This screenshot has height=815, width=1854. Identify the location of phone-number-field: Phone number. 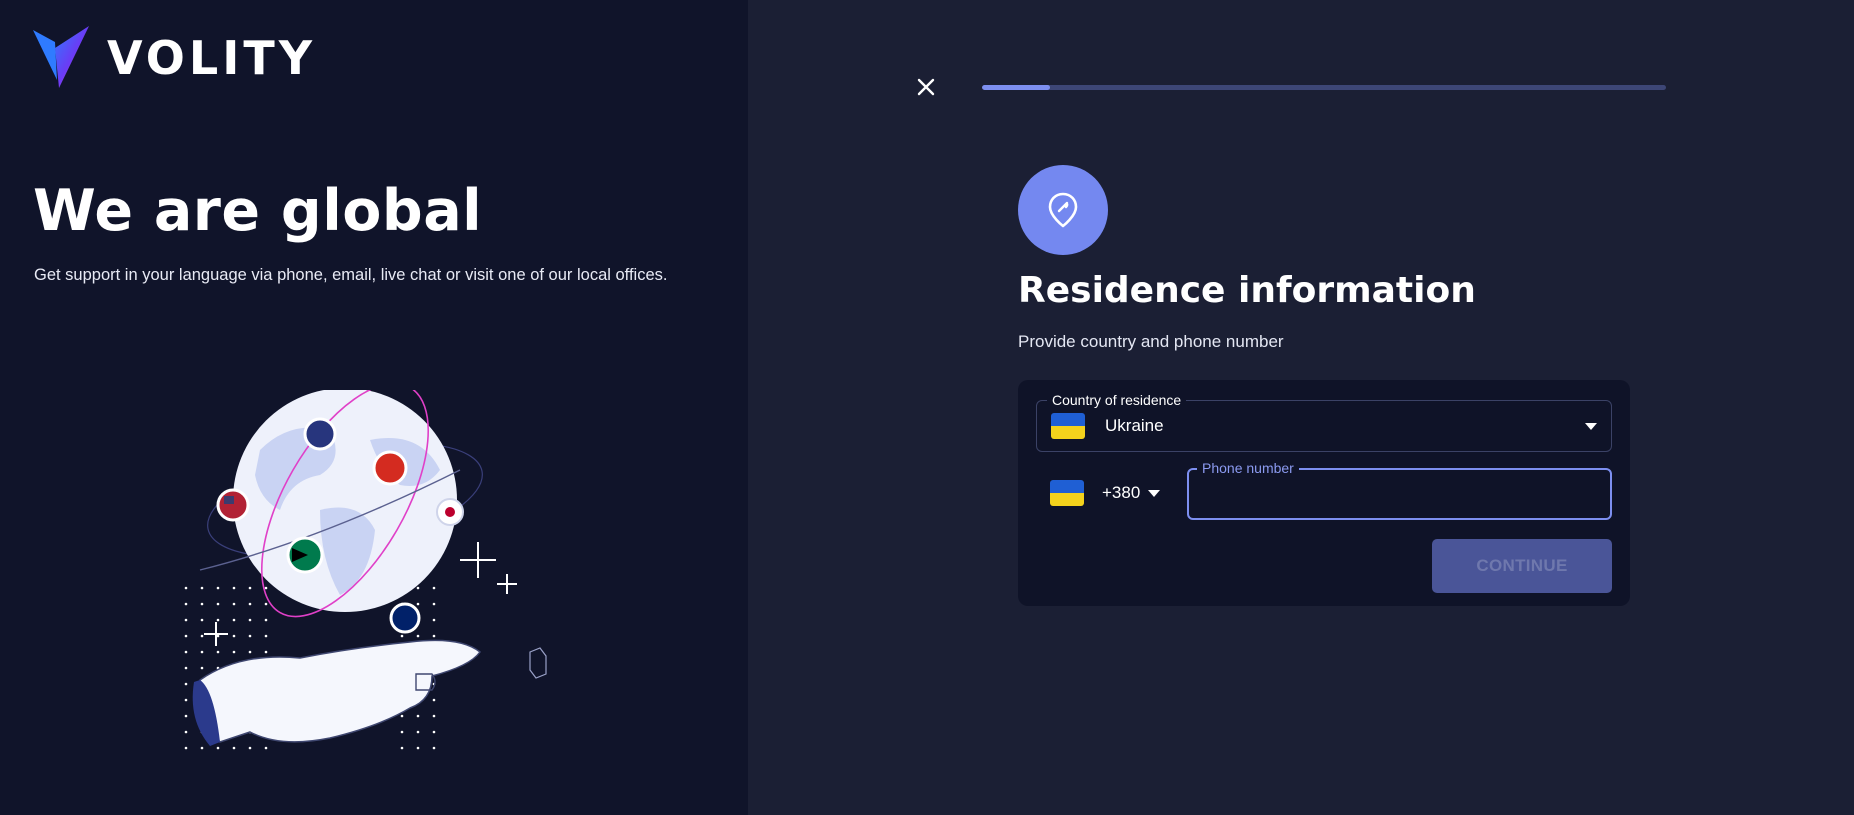
(1399, 490).